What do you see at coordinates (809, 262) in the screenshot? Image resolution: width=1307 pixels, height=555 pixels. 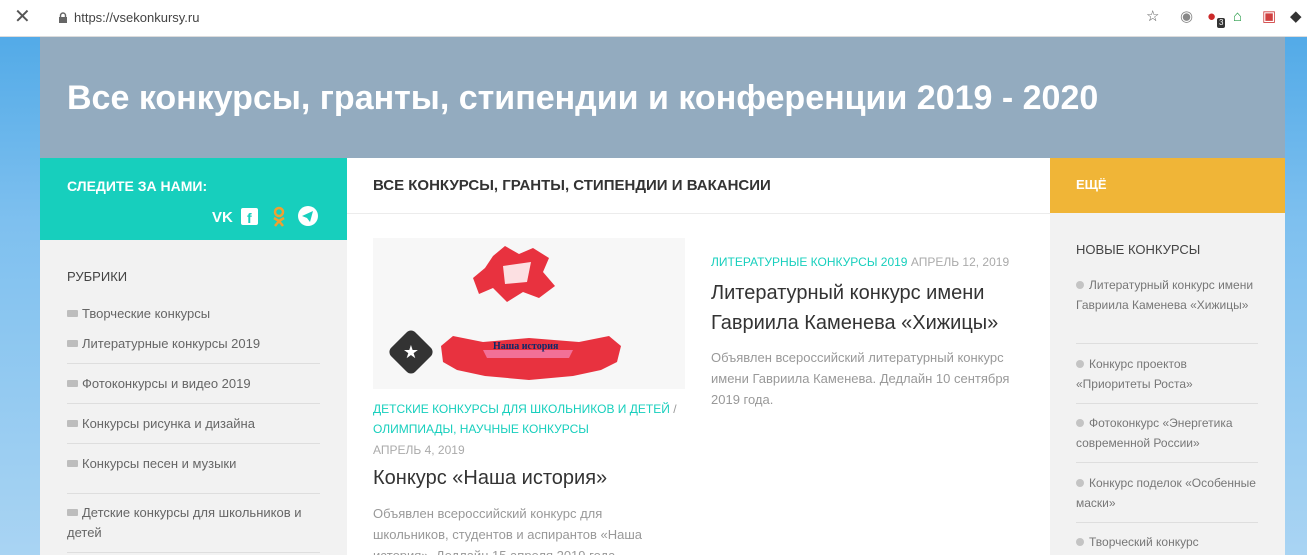 I see `post-category: ЛИТЕРАТУРНЫЕ КОНКУРСЫ 2019` at bounding box center [809, 262].